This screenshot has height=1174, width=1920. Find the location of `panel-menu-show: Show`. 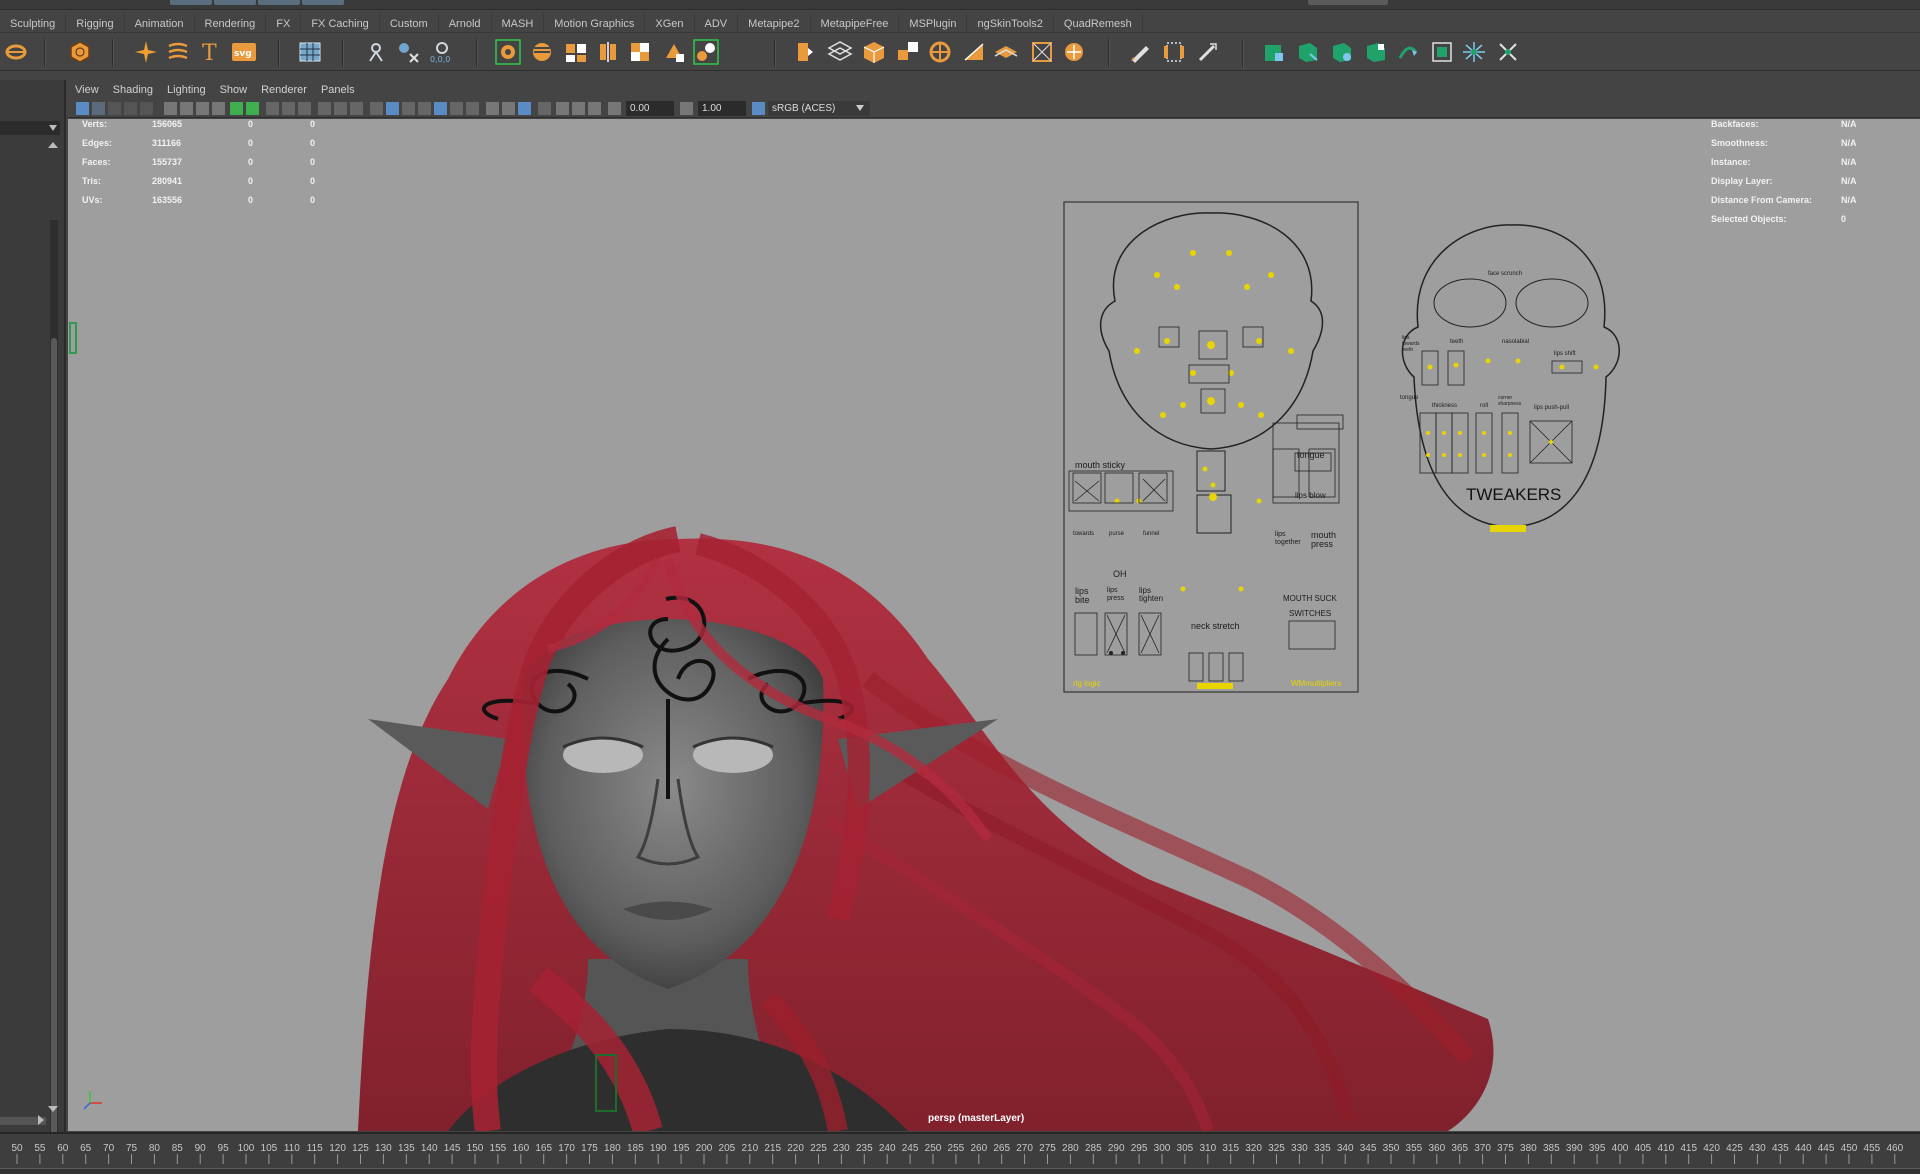

panel-menu-show: Show is located at coordinates (234, 90).